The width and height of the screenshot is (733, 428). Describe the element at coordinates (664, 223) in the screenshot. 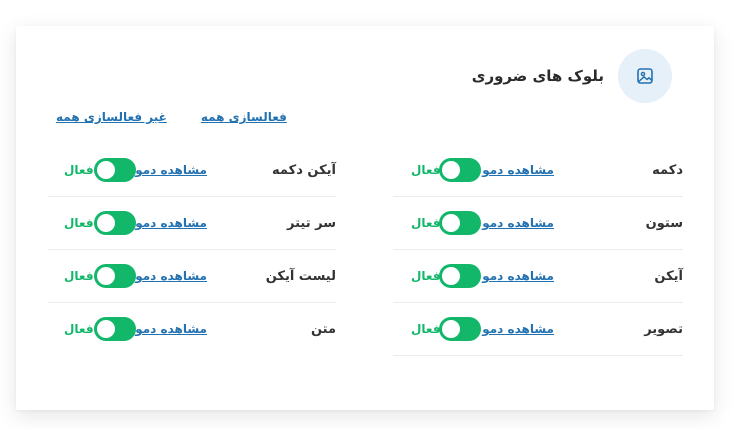

I see `block-name: ستون` at that location.